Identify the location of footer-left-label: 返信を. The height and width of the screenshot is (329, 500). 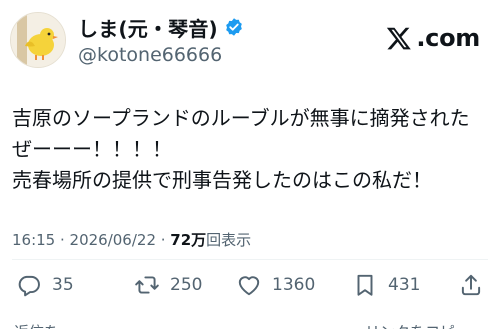
(36, 325).